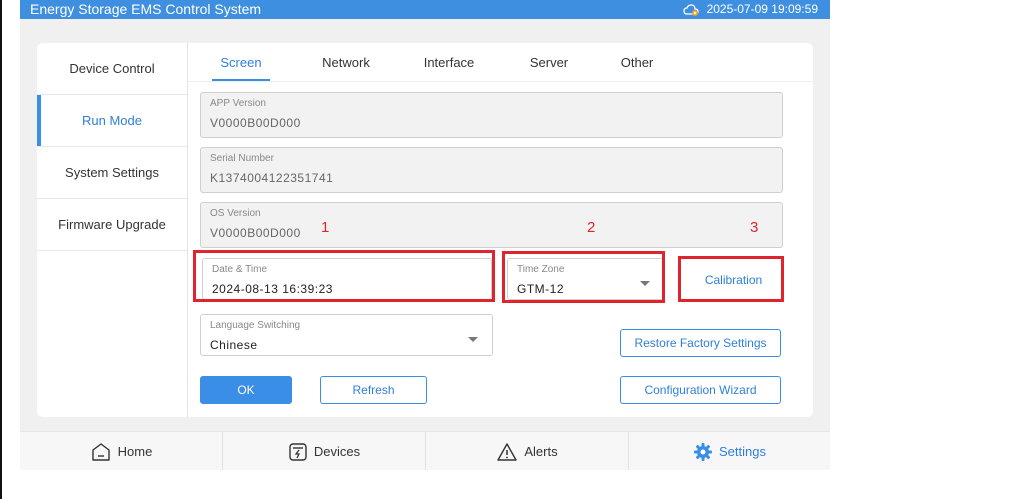  I want to click on devices-icon, so click(298, 451).